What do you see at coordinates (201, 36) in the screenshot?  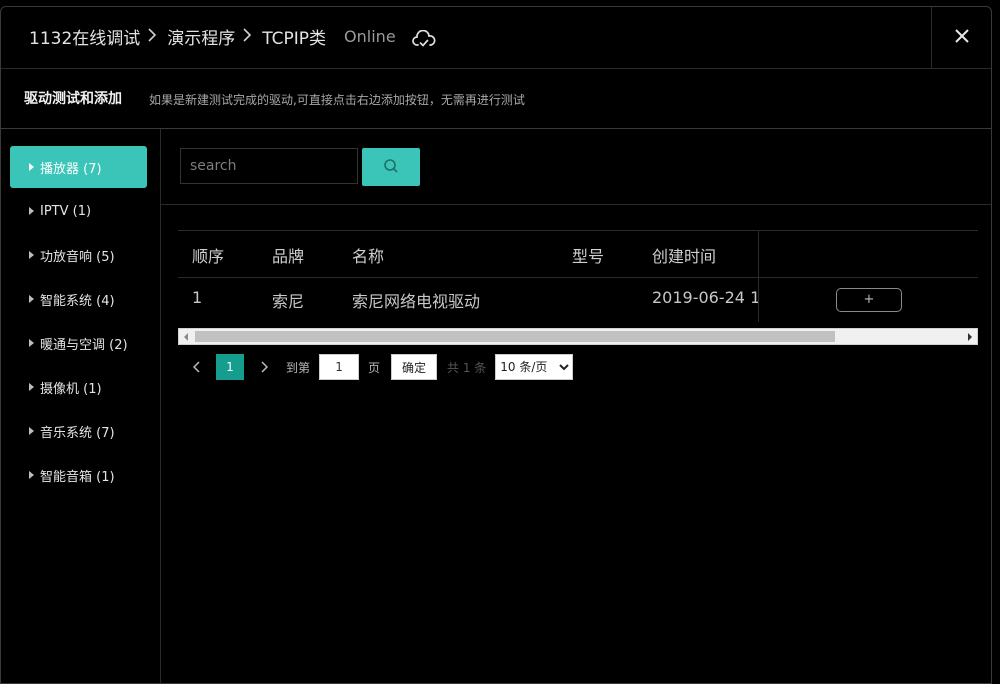 I see `breadcrumb-item-demo-program: 演示程序` at bounding box center [201, 36].